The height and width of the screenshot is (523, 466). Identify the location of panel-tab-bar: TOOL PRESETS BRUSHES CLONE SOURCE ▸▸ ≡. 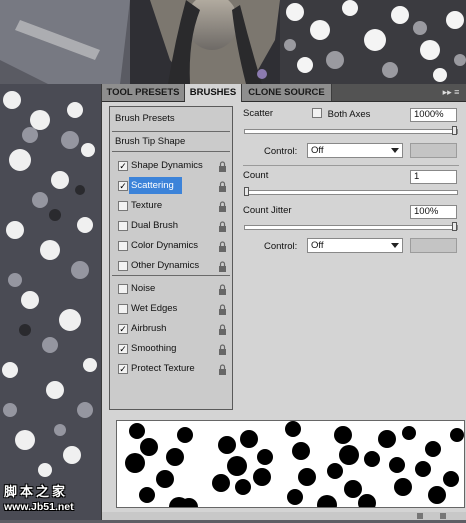
(284, 93).